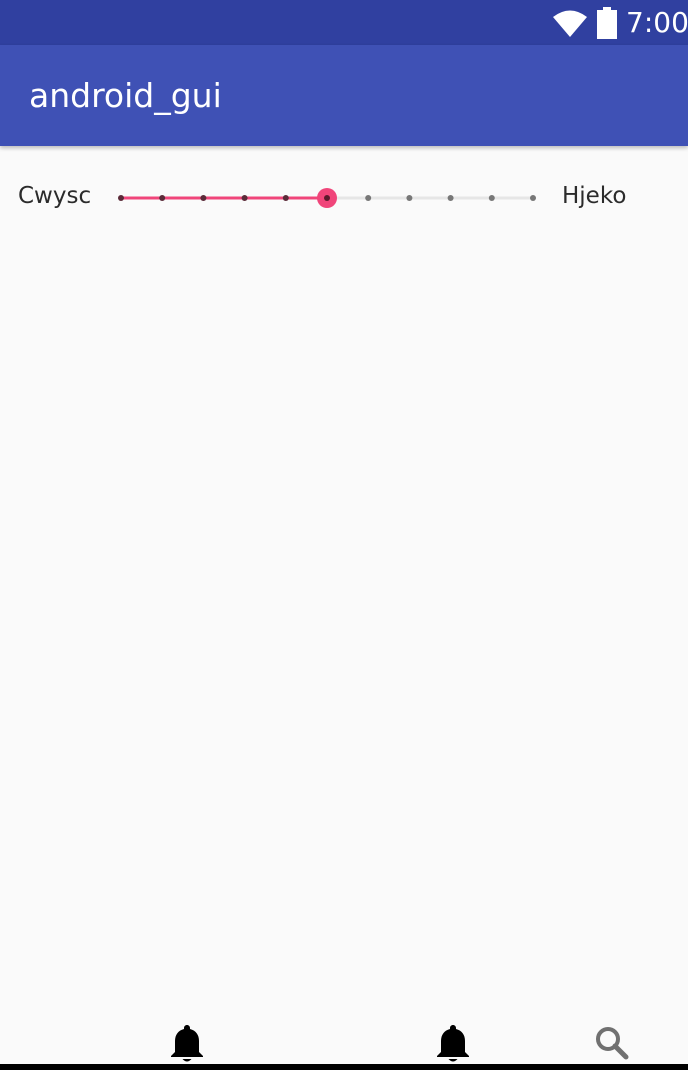 Image resolution: width=688 pixels, height=1070 pixels. I want to click on status-bar: 7:00, so click(344, 22).